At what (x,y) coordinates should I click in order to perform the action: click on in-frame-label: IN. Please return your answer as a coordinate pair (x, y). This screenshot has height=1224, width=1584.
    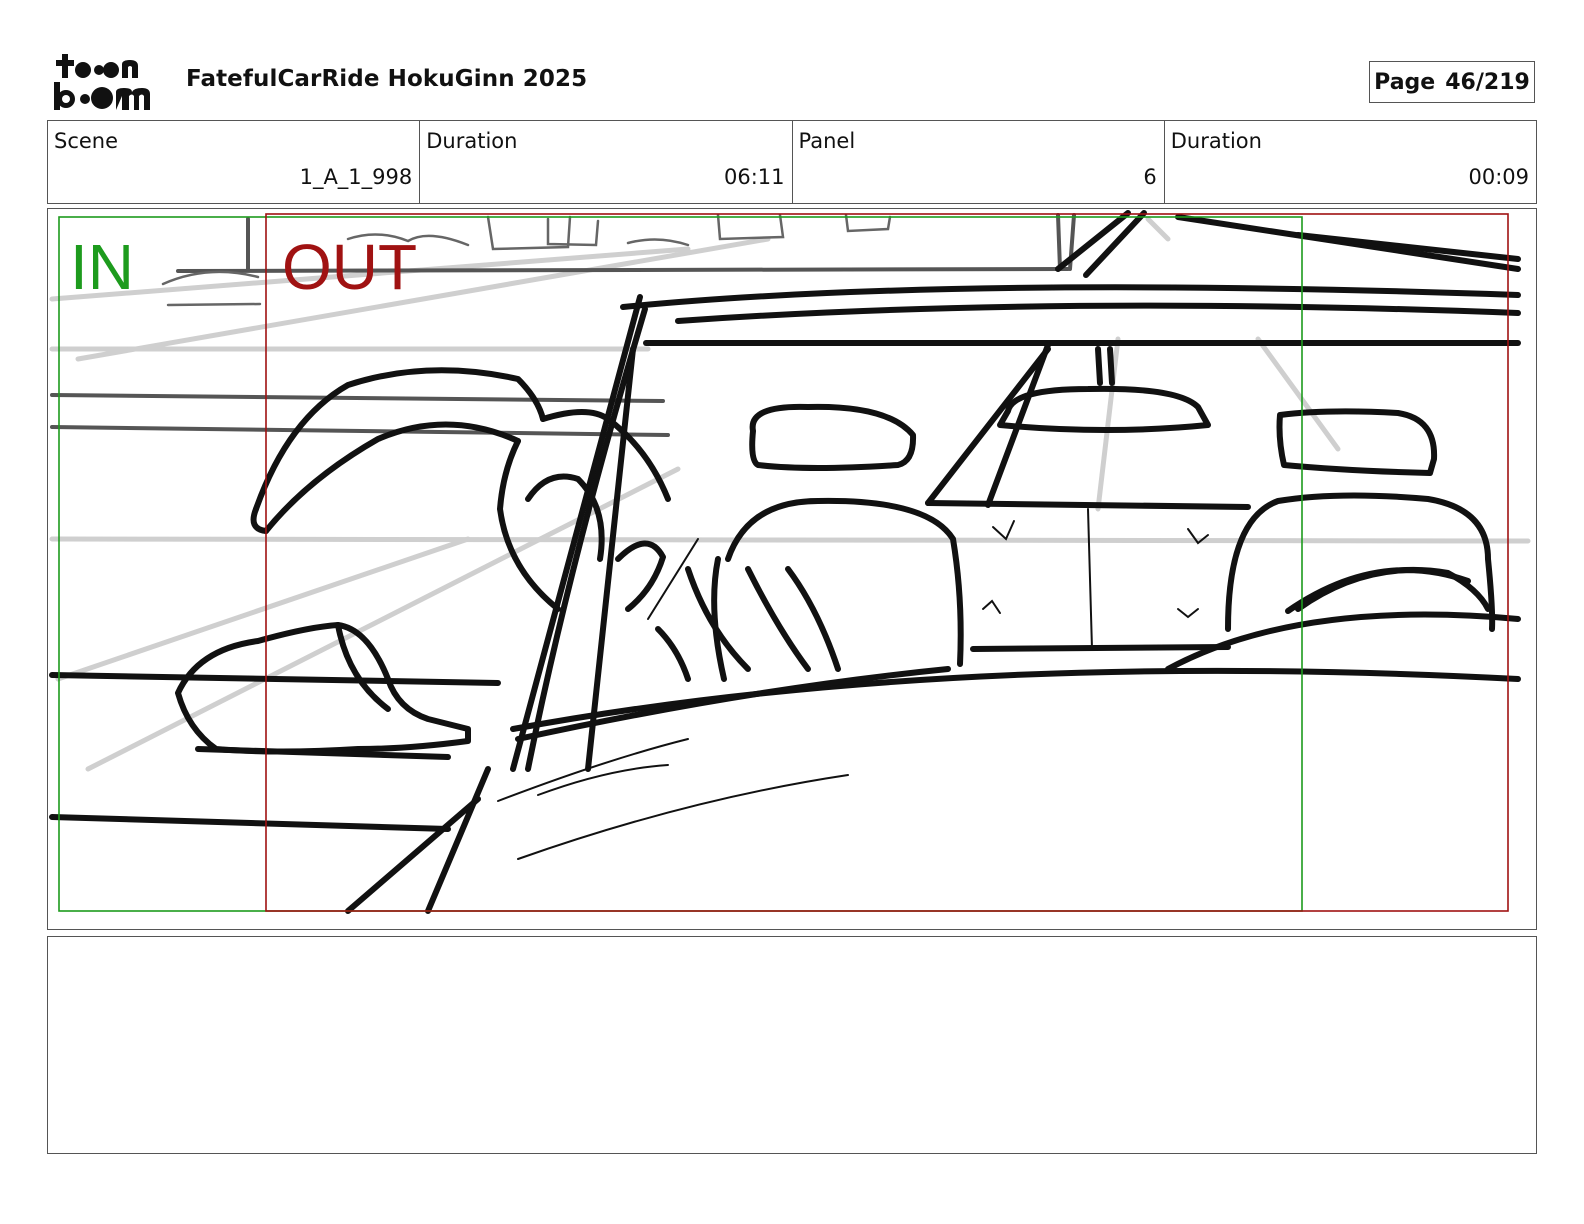
    Looking at the image, I should click on (102, 267).